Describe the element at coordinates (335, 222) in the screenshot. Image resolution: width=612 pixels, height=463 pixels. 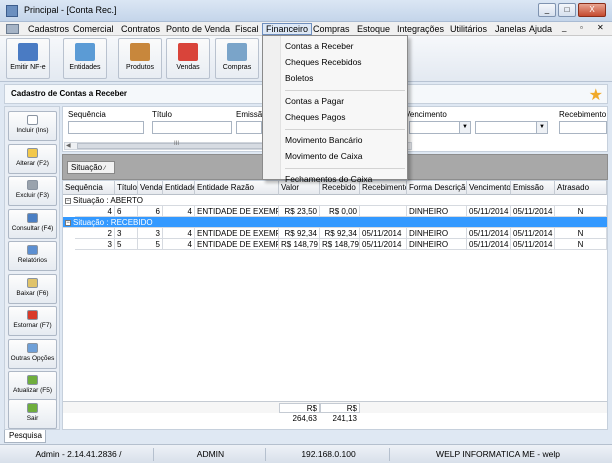
I see `group-header-row: − Situação : RECEBIDO` at that location.